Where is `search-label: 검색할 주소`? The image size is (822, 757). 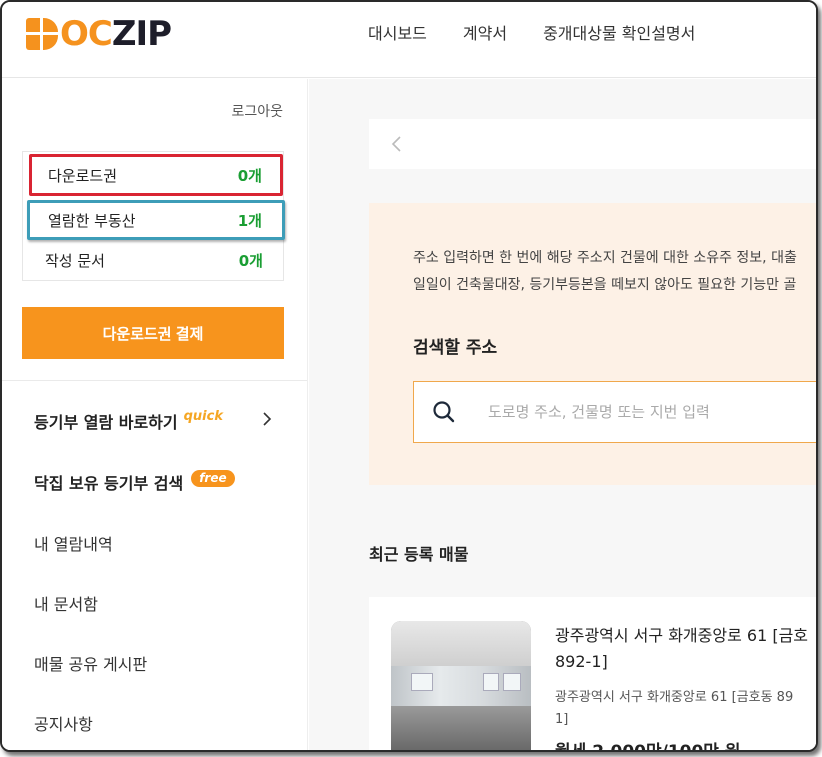
search-label: 검색할 주소 is located at coordinates (455, 348).